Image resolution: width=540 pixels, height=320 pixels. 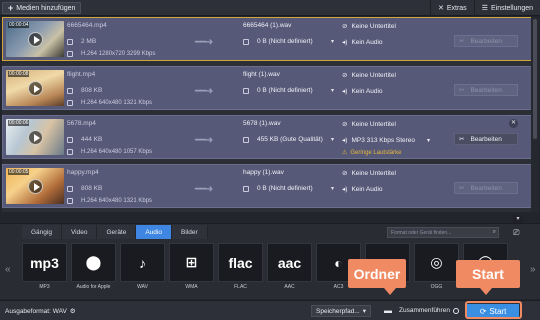 I want to click on output-filename: 5678 (1).wav, so click(x=262, y=123).